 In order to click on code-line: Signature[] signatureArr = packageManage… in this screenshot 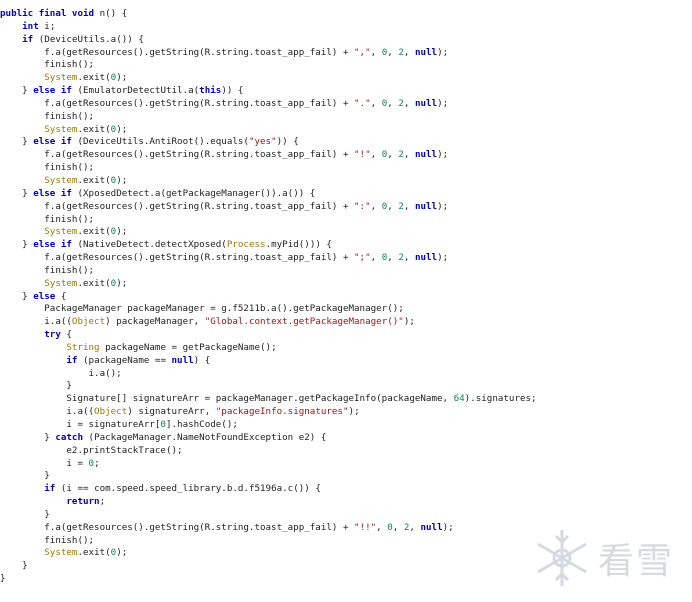, I will do `click(346, 399)`.